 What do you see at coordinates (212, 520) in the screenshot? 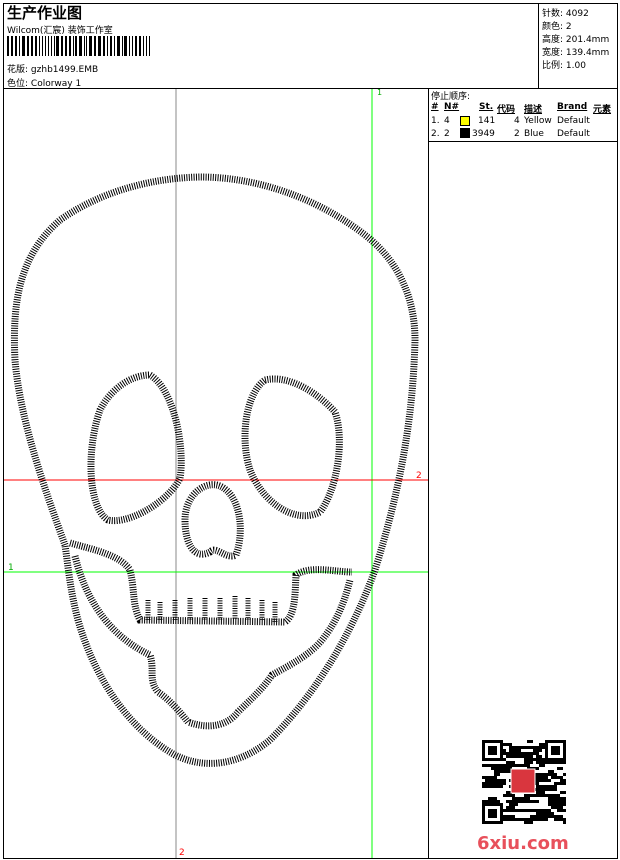
I see `nose` at bounding box center [212, 520].